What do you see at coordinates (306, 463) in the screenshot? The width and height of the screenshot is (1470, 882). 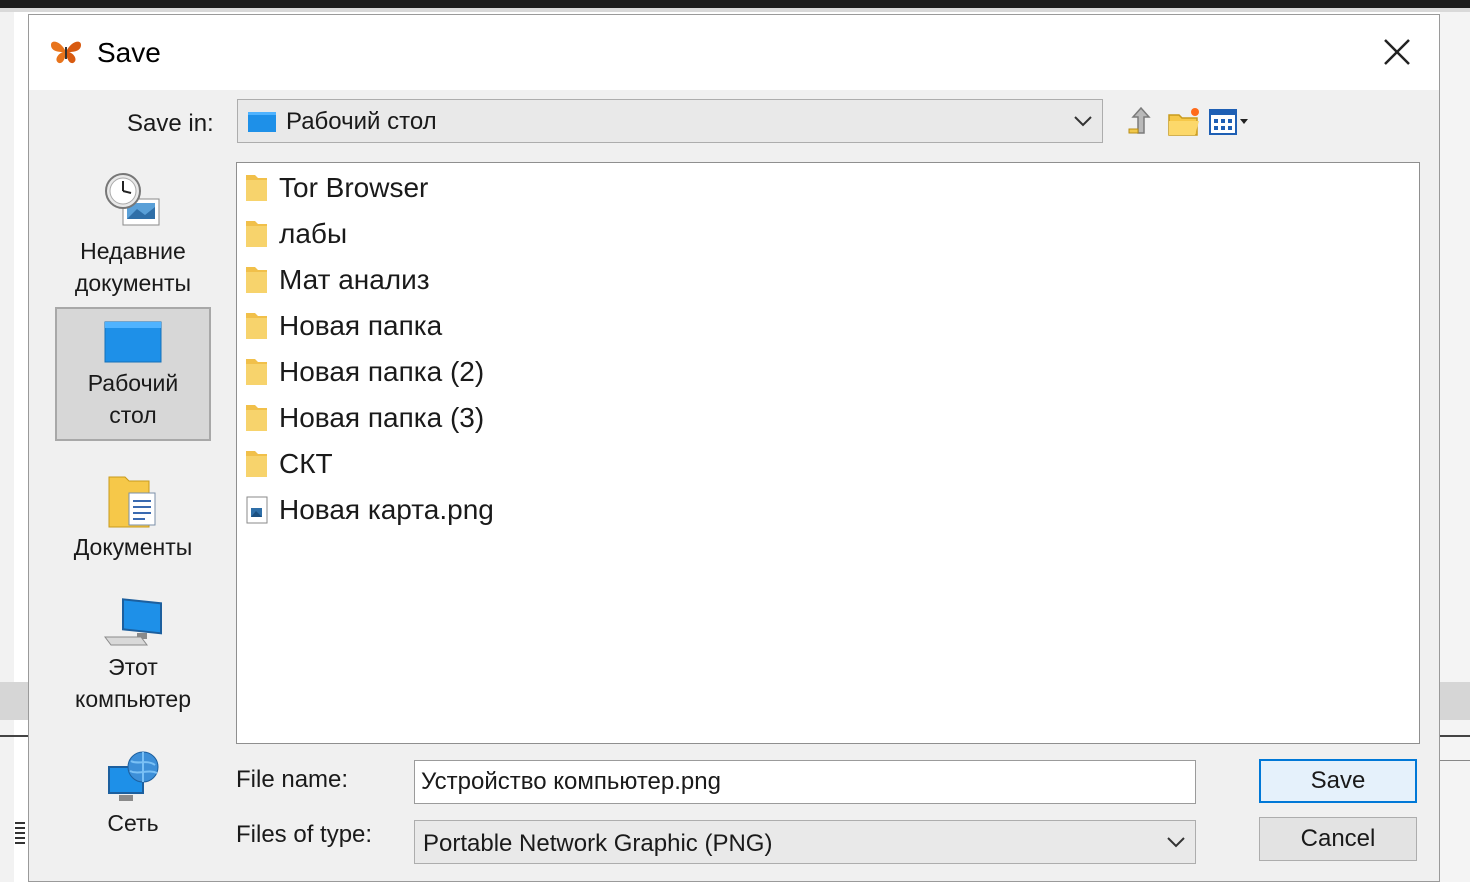 I see `file-name: СКТ` at bounding box center [306, 463].